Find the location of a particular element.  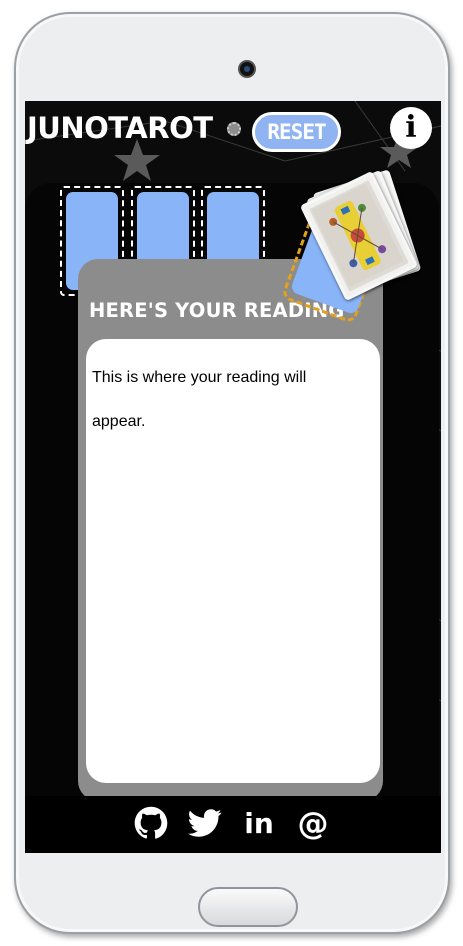

home-button is located at coordinates (248, 907).